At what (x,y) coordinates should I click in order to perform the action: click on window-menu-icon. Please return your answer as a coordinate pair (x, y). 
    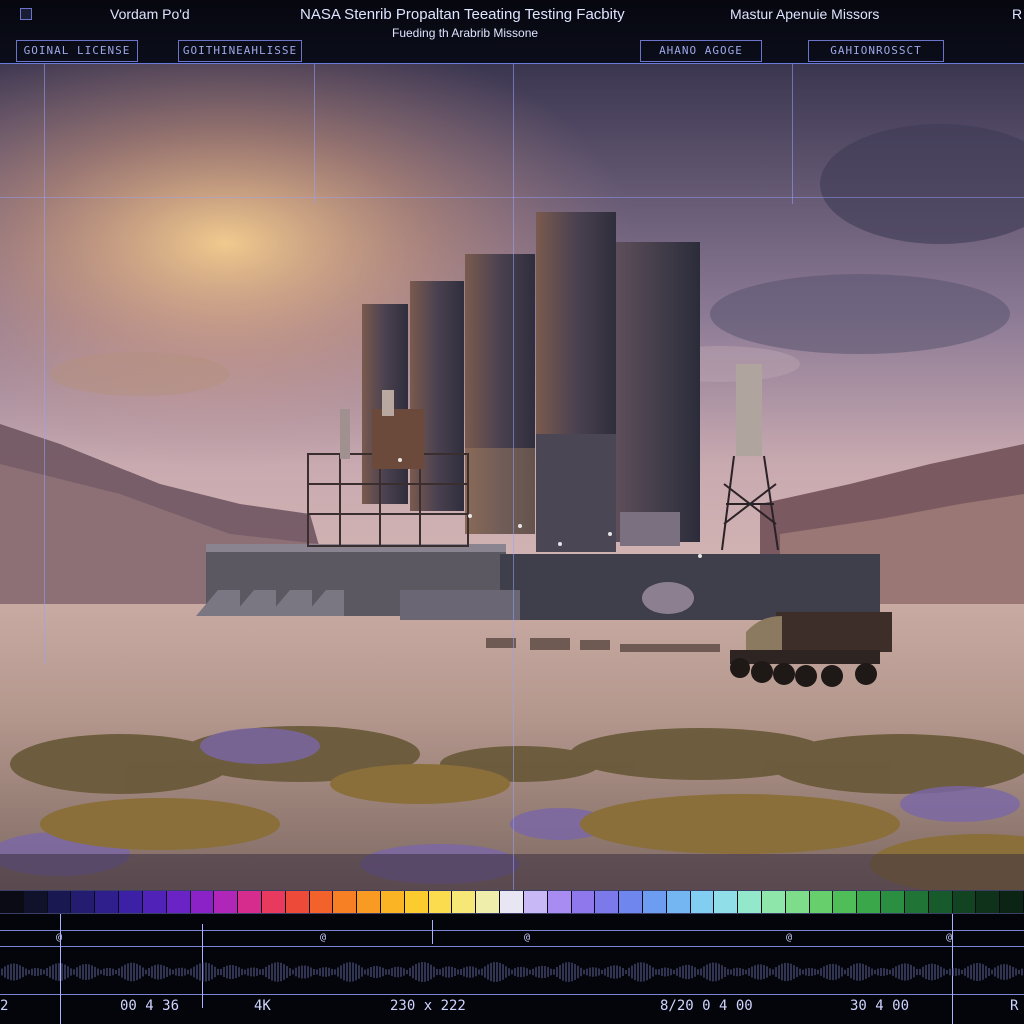
    Looking at the image, I should click on (26, 14).